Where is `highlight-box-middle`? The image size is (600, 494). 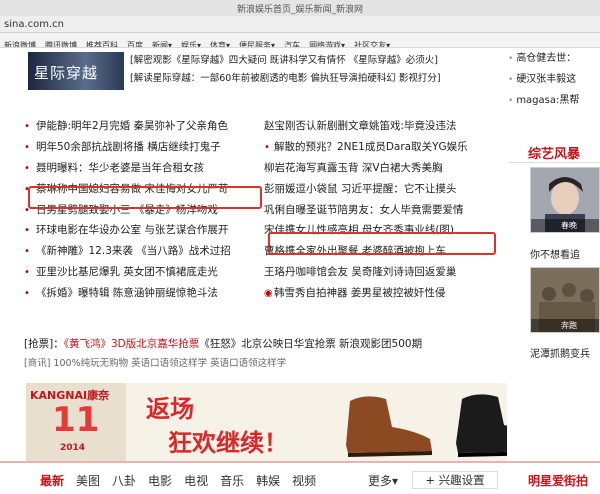 highlight-box-middle is located at coordinates (382, 243).